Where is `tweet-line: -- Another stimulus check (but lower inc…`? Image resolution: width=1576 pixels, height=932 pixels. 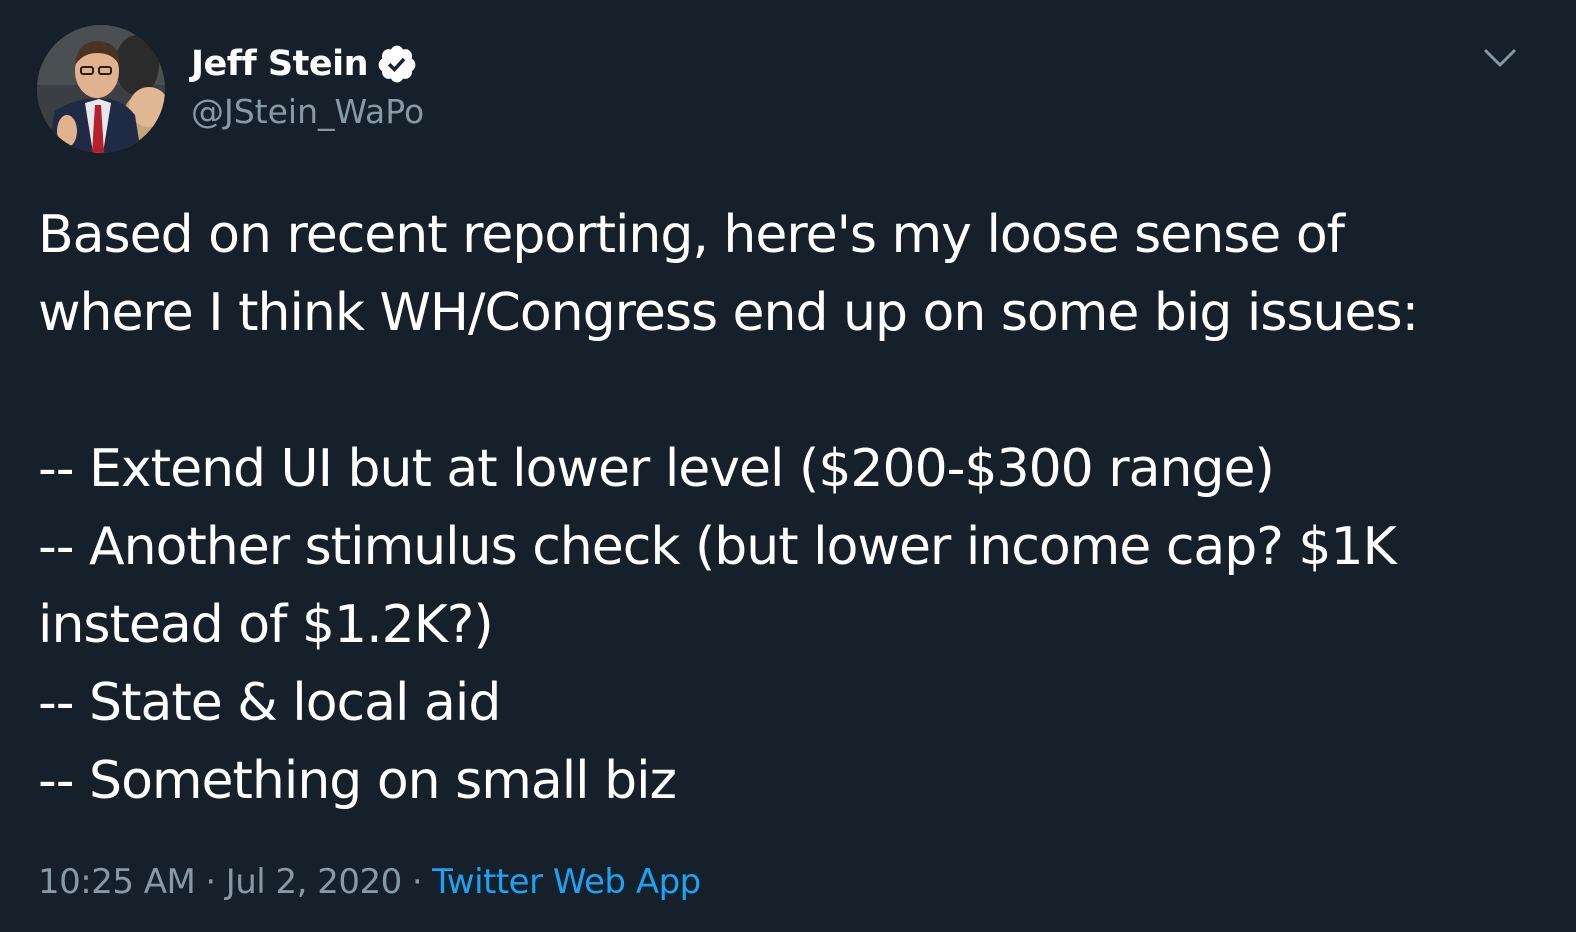 tweet-line: -- Another stimulus check (but lower inc… is located at coordinates (717, 547).